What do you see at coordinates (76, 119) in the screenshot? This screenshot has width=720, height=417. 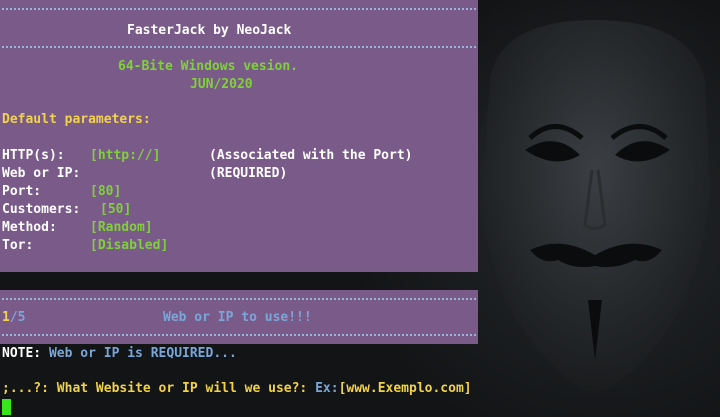 I see `defaults-heading: Default parameters:` at bounding box center [76, 119].